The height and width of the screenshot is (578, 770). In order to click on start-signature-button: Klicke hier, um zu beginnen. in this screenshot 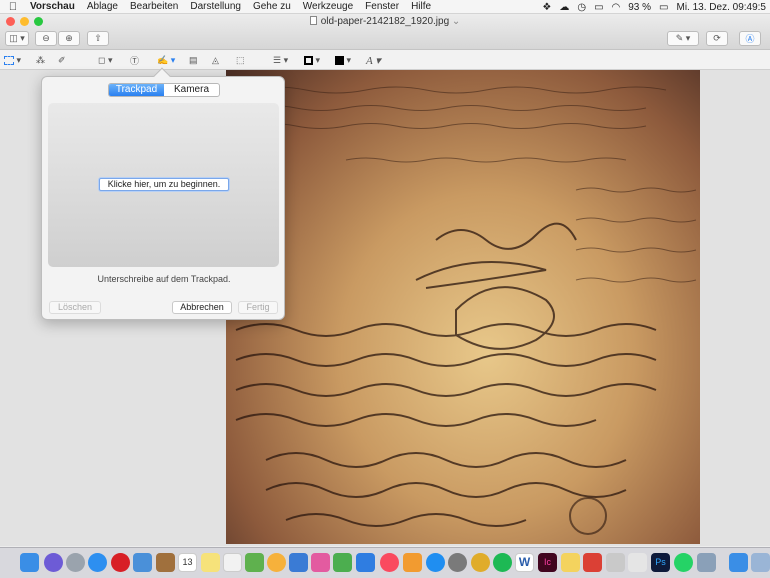, I will do `click(164, 184)`.